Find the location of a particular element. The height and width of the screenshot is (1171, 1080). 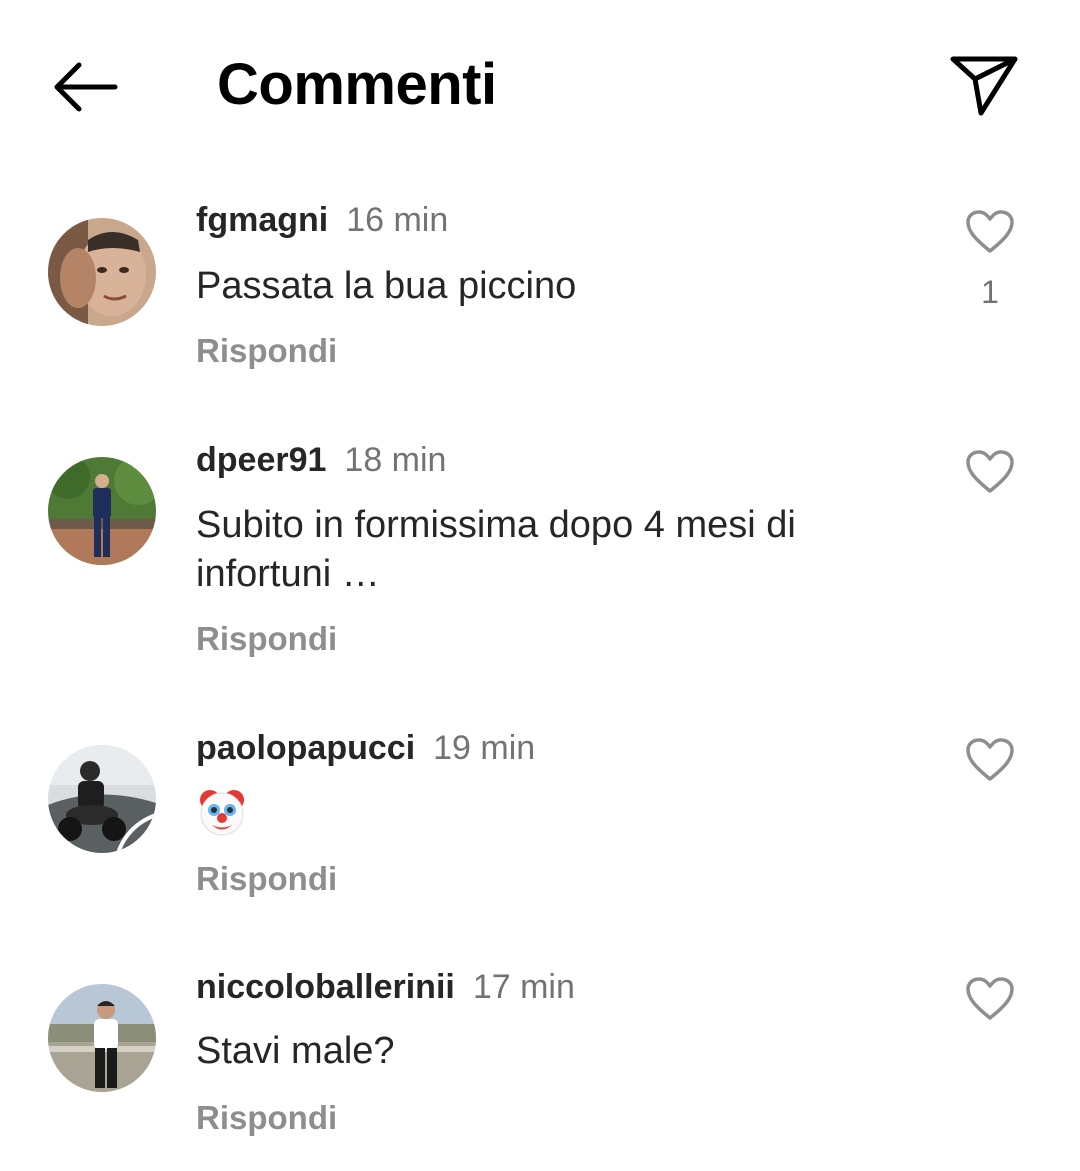

comment-meta: fgmagni 16 min is located at coordinates (322, 220).